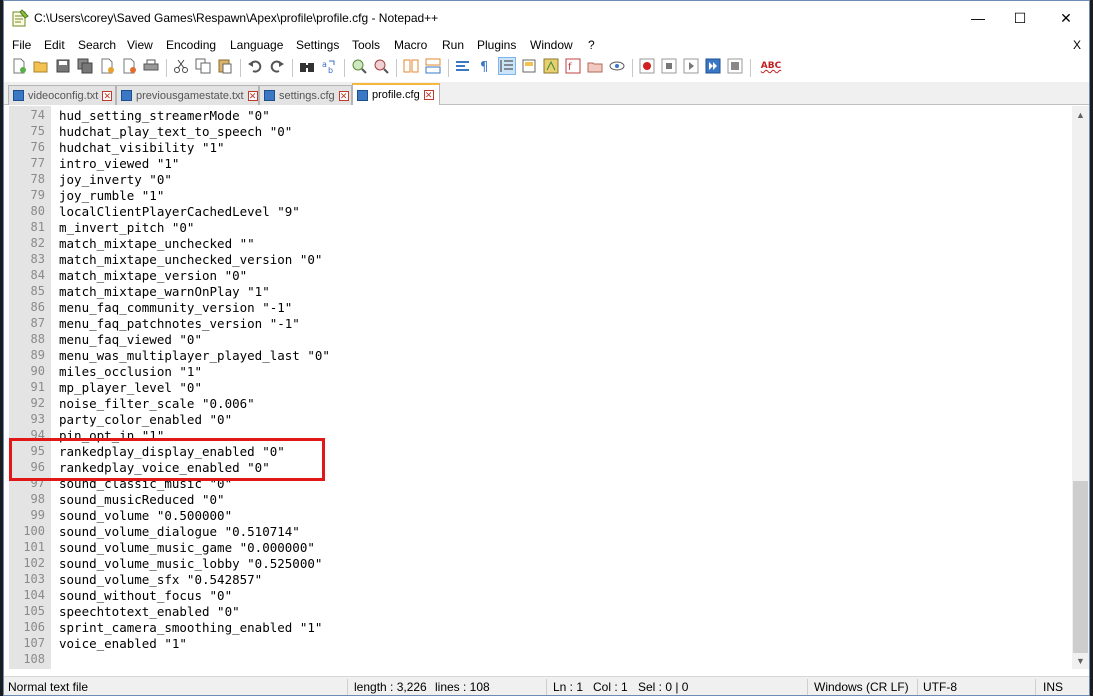  I want to click on close-icon, so click(107, 66).